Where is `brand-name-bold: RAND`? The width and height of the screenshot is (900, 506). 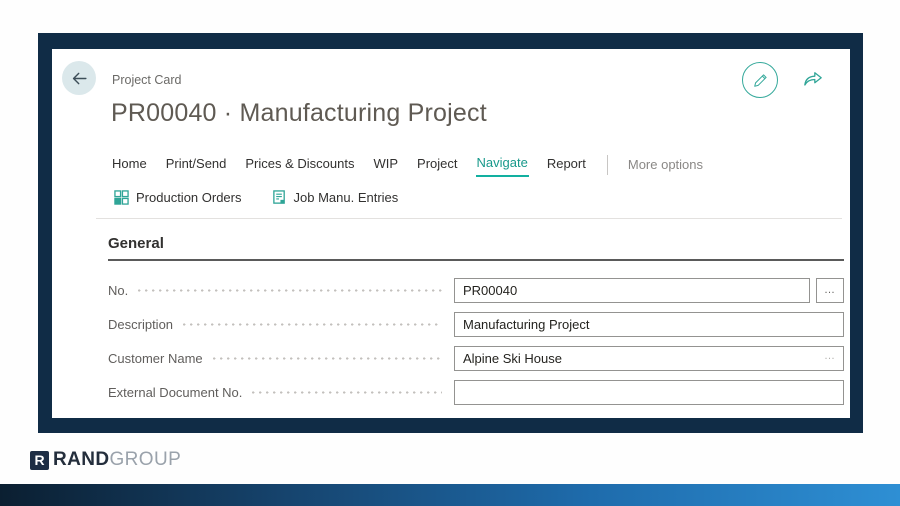 brand-name-bold: RAND is located at coordinates (81, 459).